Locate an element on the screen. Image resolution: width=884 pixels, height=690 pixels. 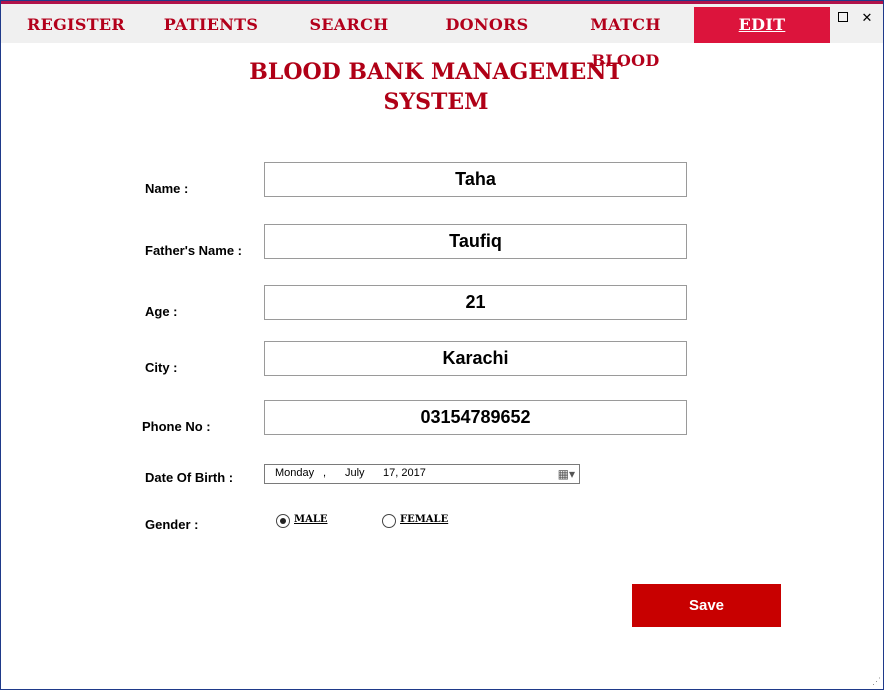
nav-patients: PATIENTS is located at coordinates (211, 25).